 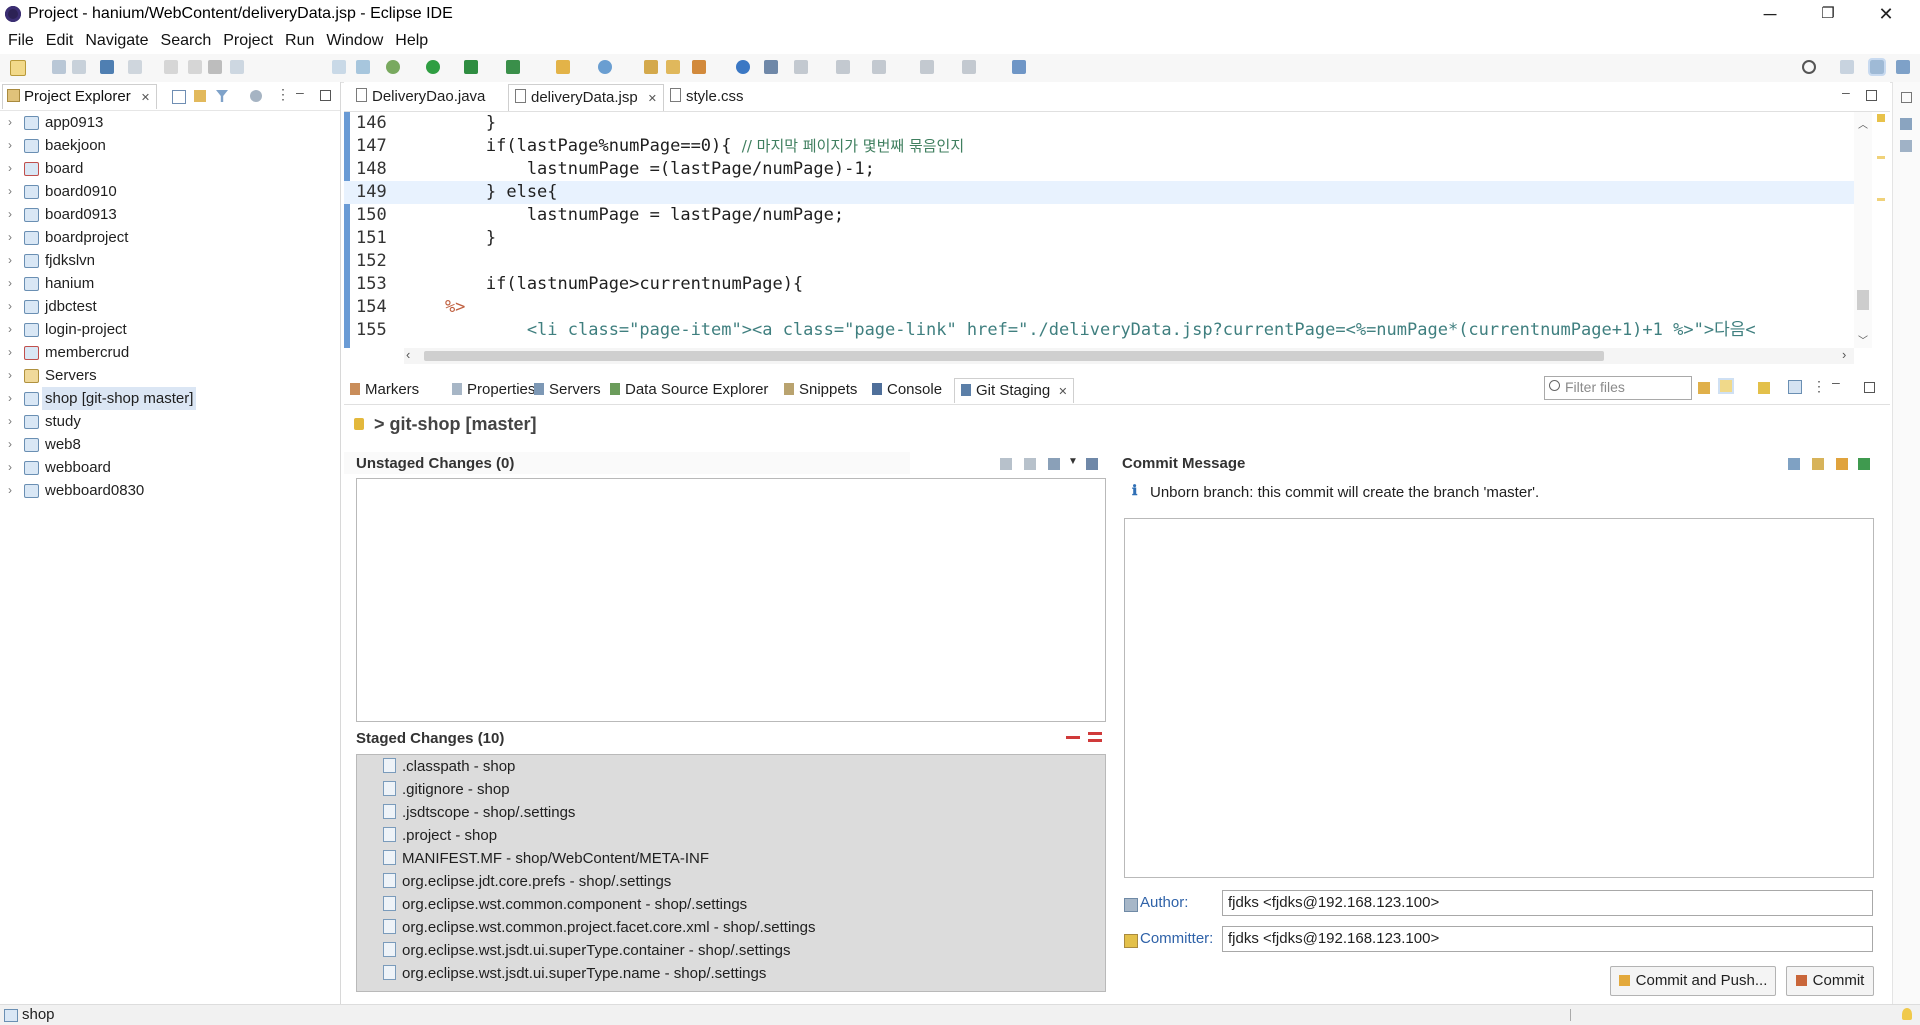 What do you see at coordinates (363, 67) in the screenshot?
I see `search-tb-icon` at bounding box center [363, 67].